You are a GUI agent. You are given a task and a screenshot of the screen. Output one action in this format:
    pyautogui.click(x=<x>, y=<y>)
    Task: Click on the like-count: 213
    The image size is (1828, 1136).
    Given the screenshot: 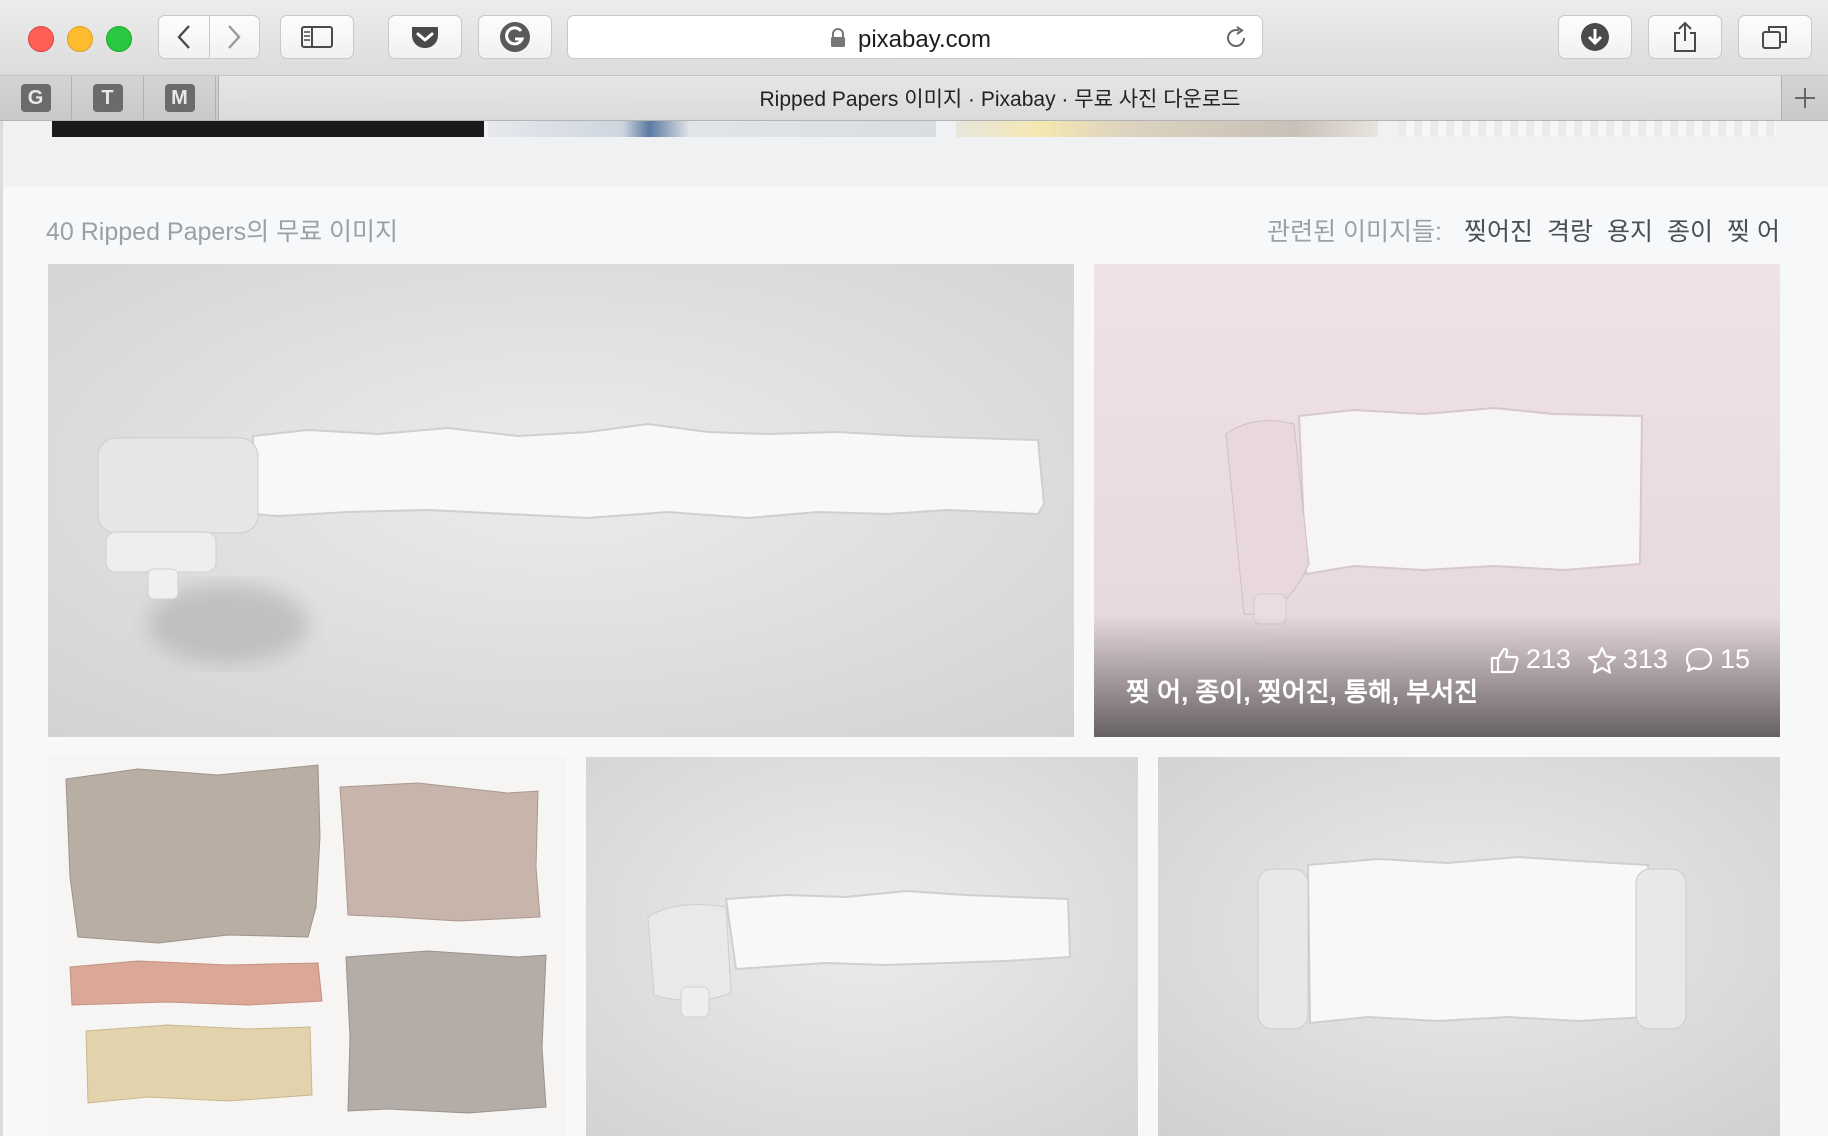 What is the action you would take?
    pyautogui.click(x=1548, y=659)
    